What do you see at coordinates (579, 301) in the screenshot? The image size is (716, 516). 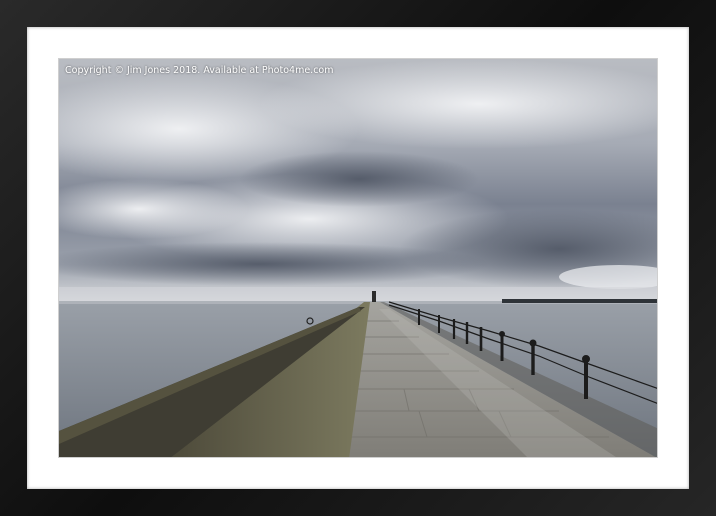 I see `distant-breakwater` at bounding box center [579, 301].